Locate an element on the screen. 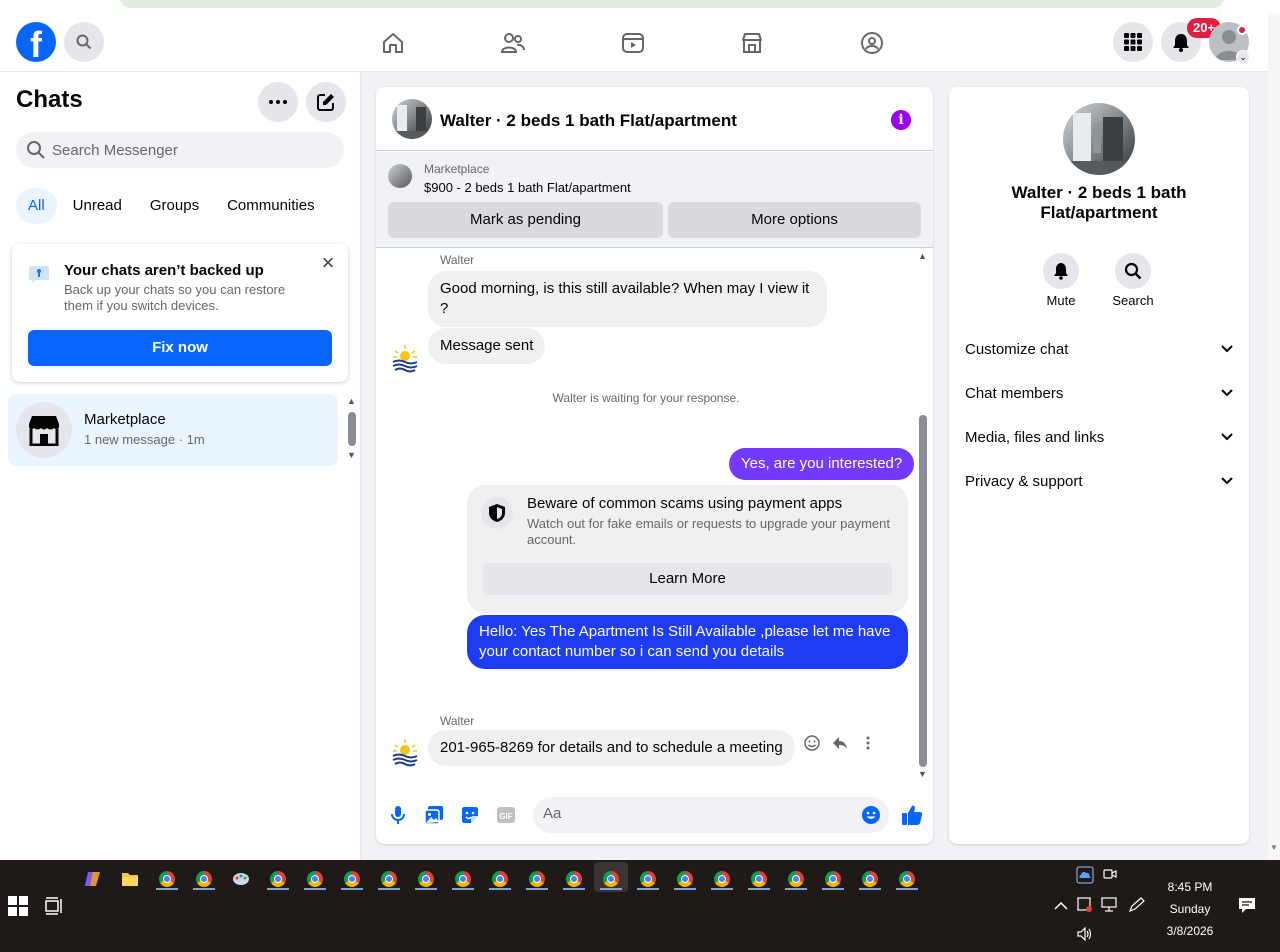  new-message-button is located at coordinates (326, 102).